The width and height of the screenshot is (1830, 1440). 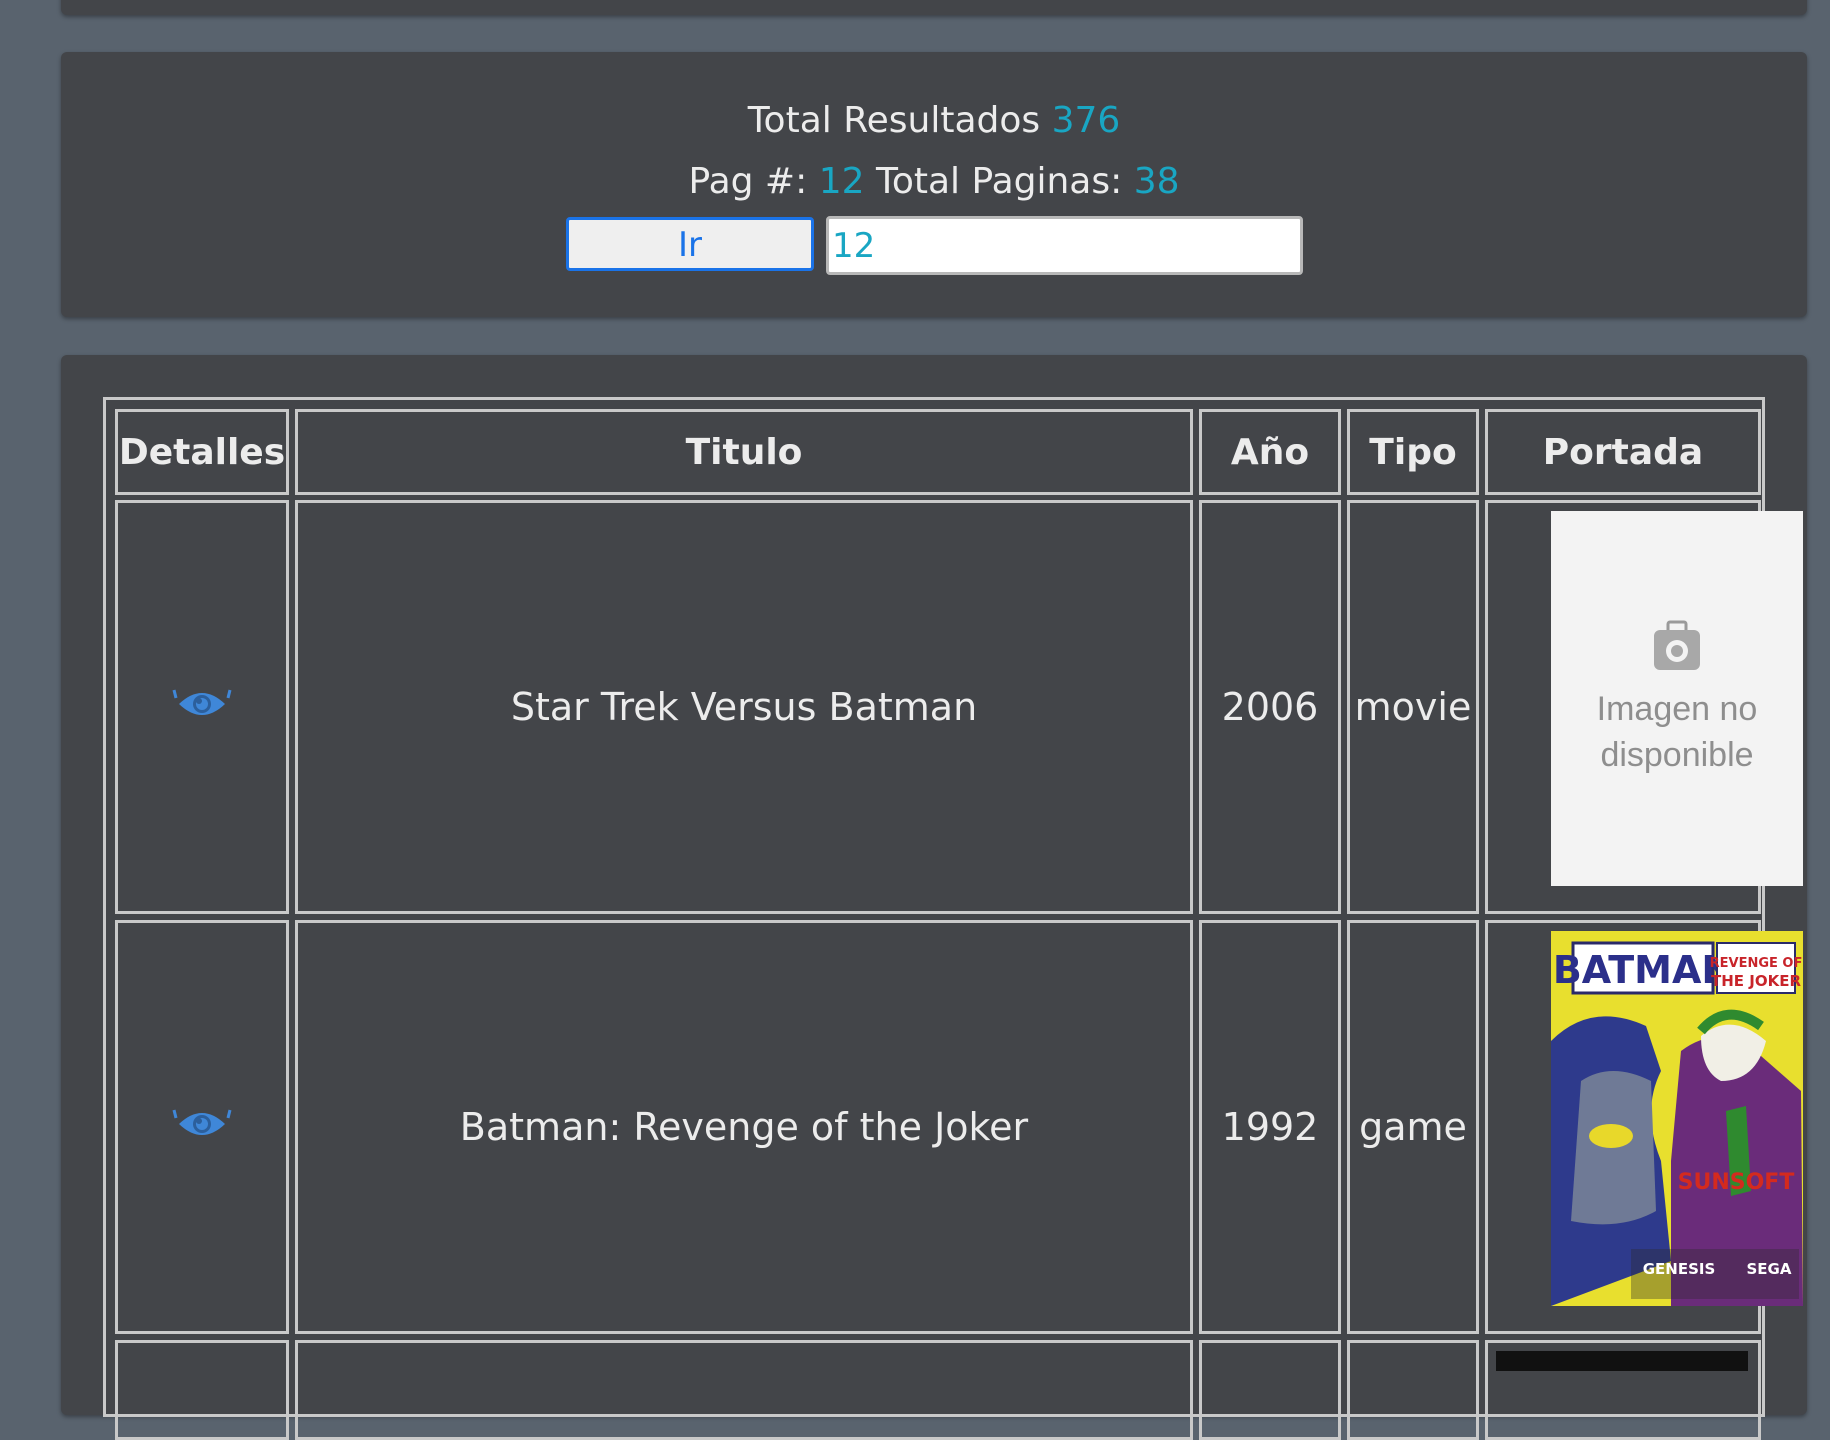 What do you see at coordinates (894, 120) in the screenshot?
I see `total-results-label: Total Resultados` at bounding box center [894, 120].